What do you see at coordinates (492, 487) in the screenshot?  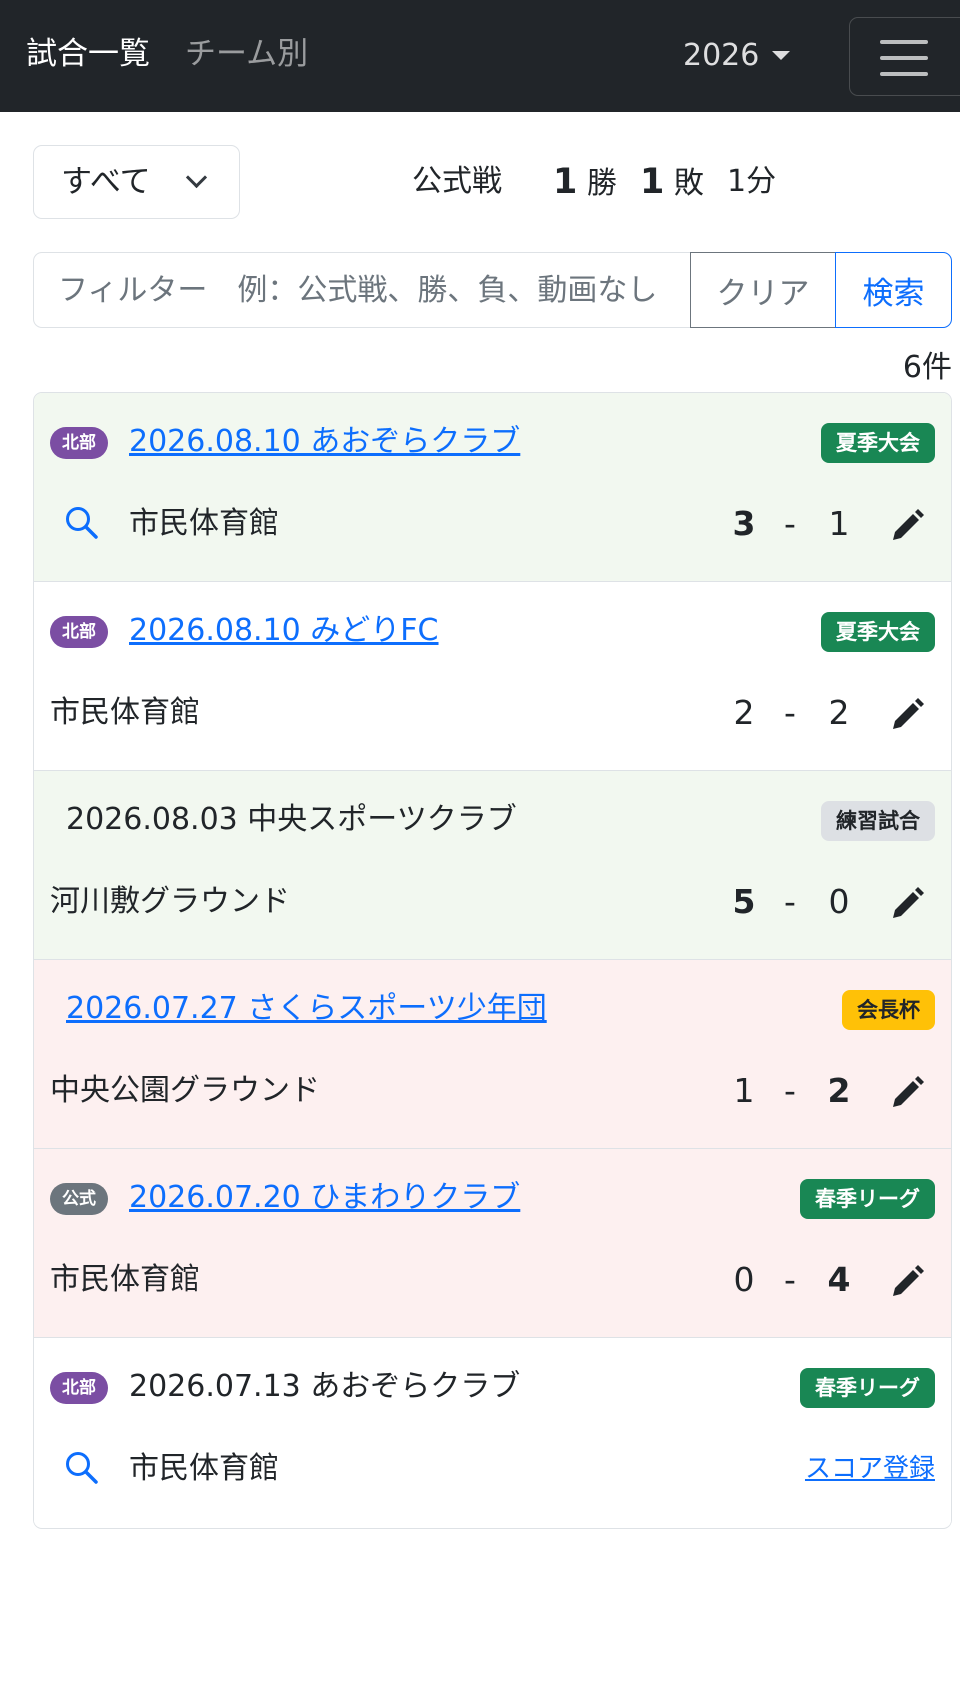 I see `match-item: 北部 2026.08.10 あおぞらクラブ 夏季大会 市民体育館 3 - 1` at bounding box center [492, 487].